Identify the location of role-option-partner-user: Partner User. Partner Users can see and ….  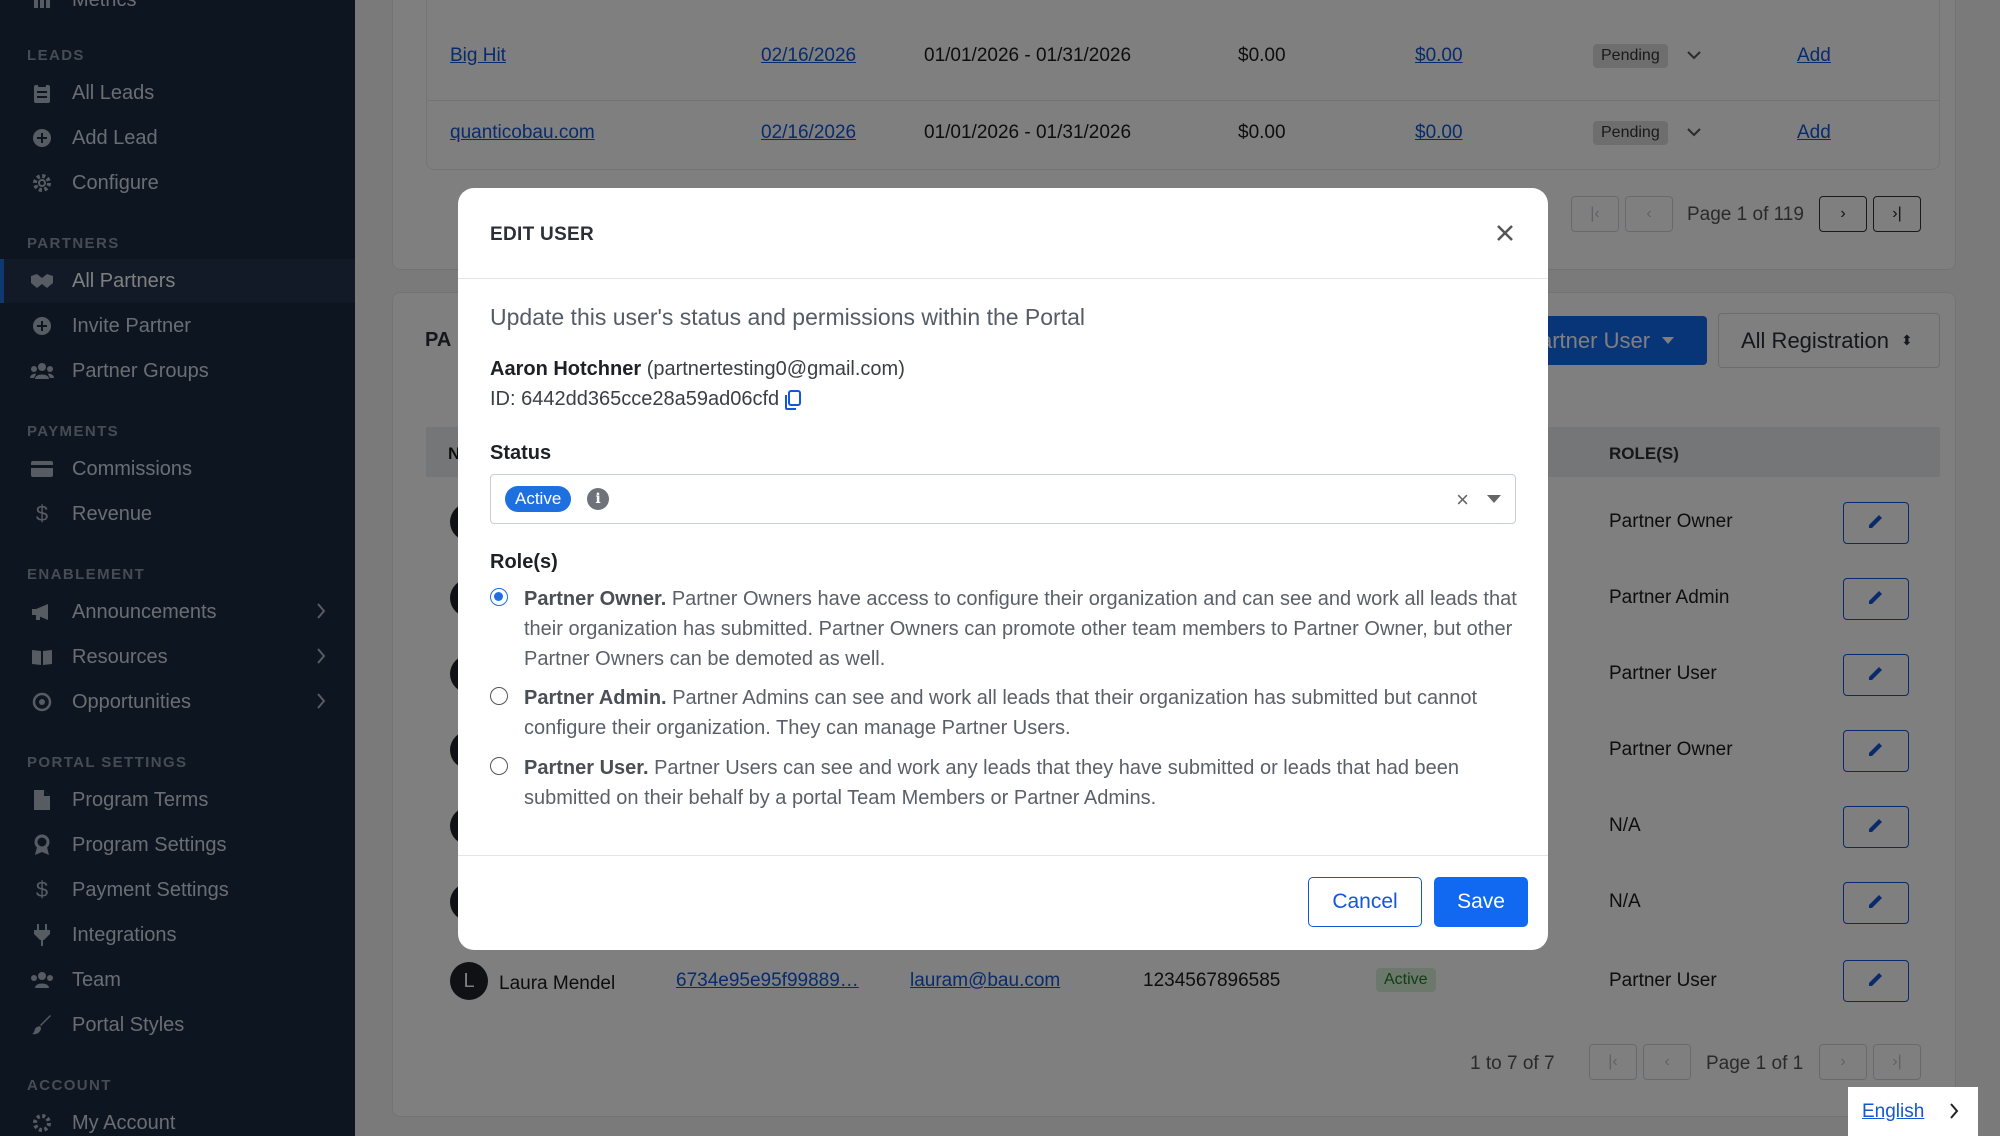
(1005, 783).